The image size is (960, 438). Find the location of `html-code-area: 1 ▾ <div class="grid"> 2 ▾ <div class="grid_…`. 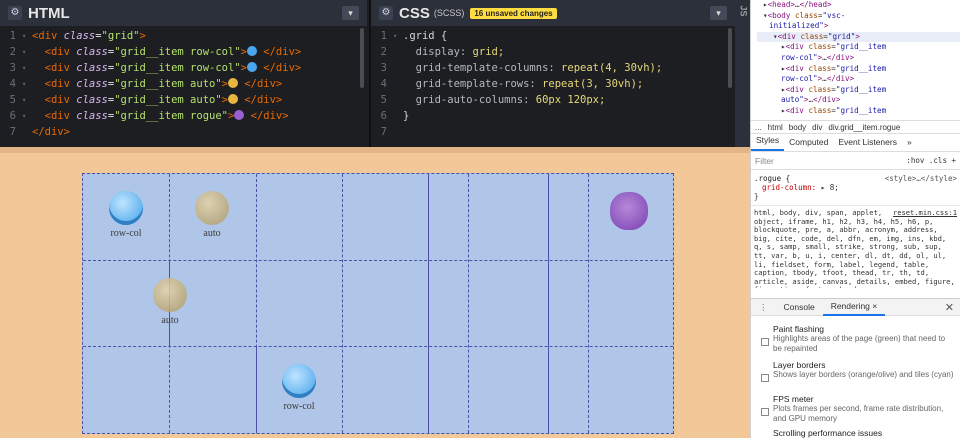

html-code-area: 1 ▾ <div class="grid"> 2 ▾ <div class="grid_… is located at coordinates (183, 83).